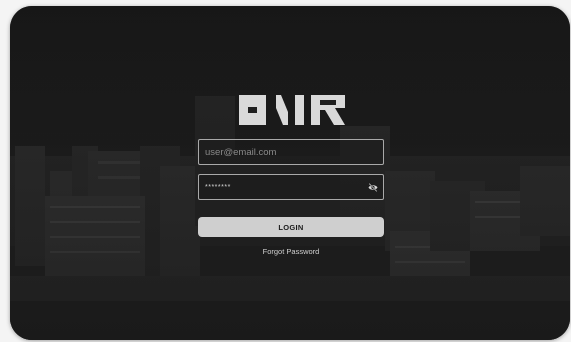  Describe the element at coordinates (373, 187) in the screenshot. I see `eye-slash-icon` at that location.